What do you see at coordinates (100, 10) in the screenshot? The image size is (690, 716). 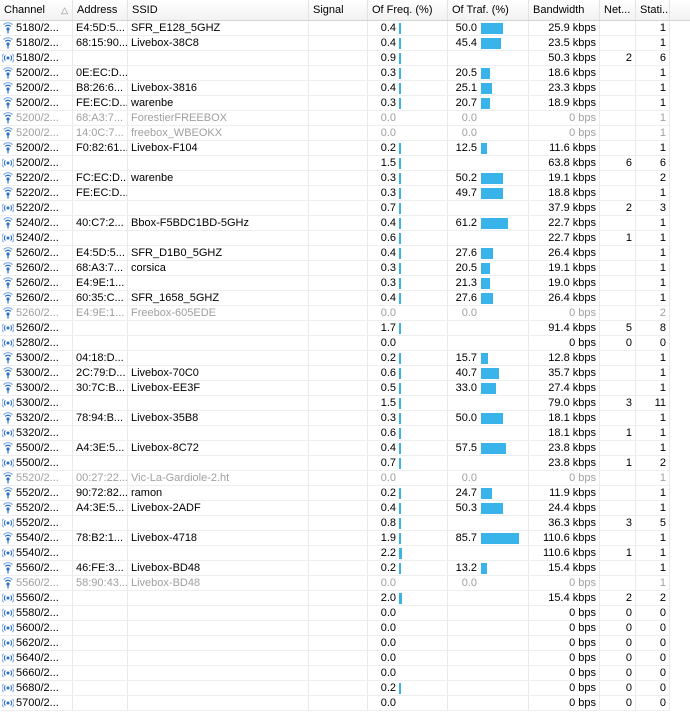 I see `column-header-address: Address` at bounding box center [100, 10].